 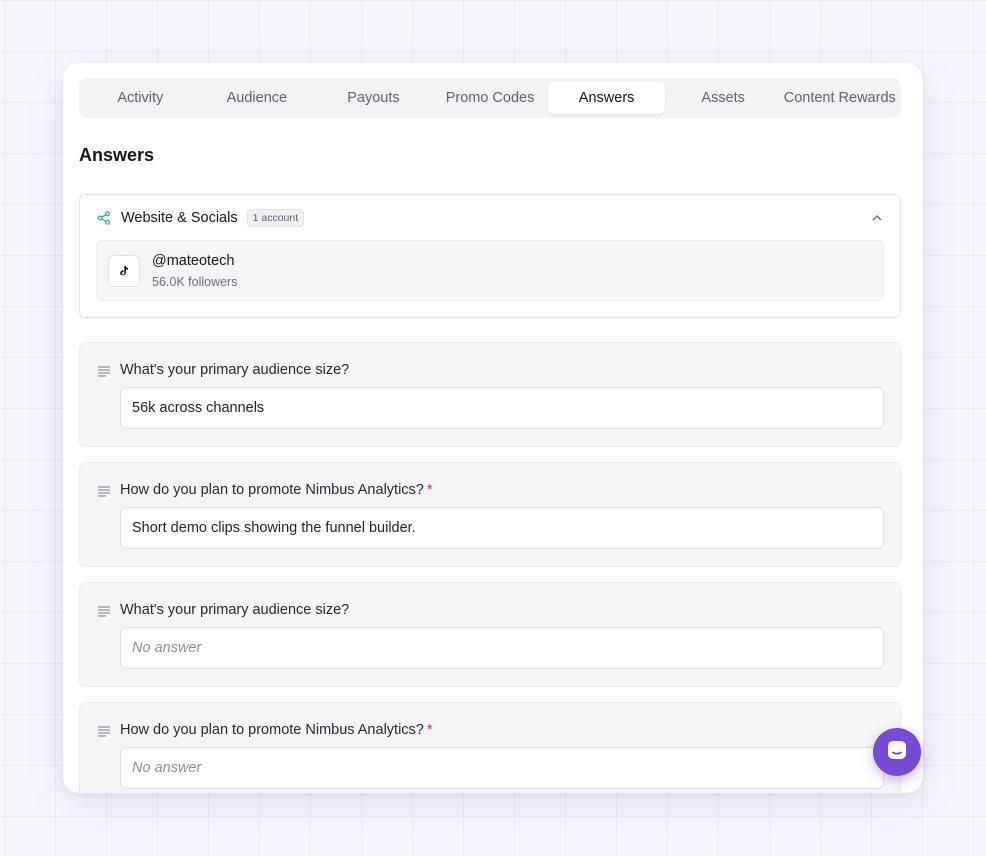 What do you see at coordinates (839, 98) in the screenshot?
I see `tab-content-rewards: Content Rewards` at bounding box center [839, 98].